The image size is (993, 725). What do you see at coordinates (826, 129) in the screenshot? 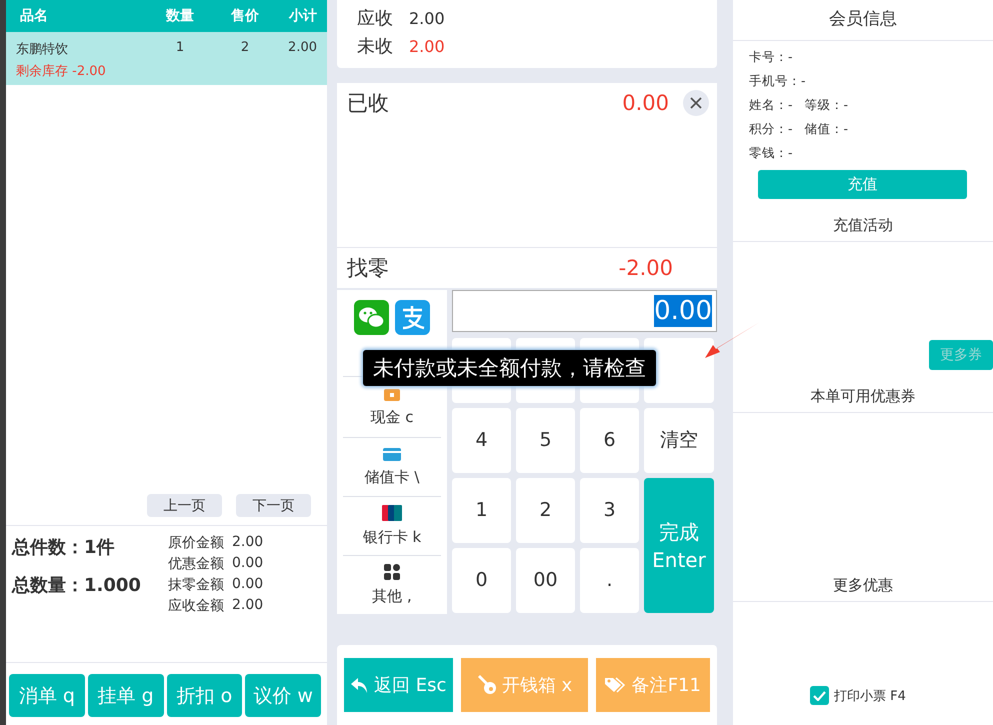
I see `member-field: 储值：-` at bounding box center [826, 129].